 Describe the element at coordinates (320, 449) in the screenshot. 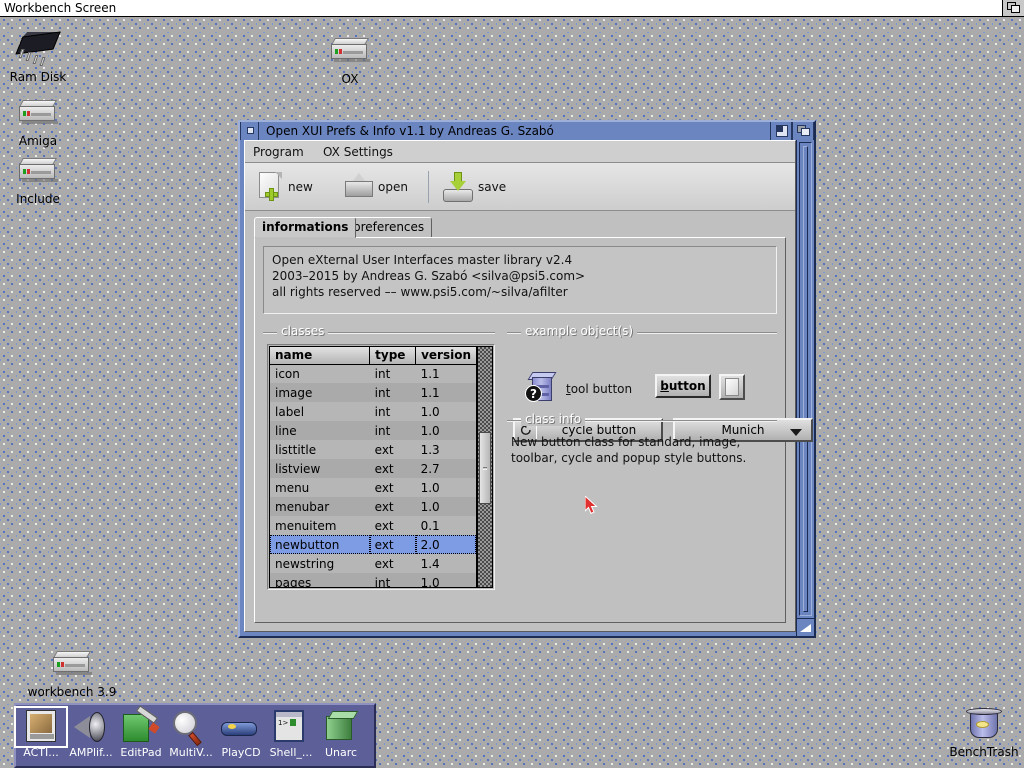

I see `table-cell-name: listtitle` at that location.